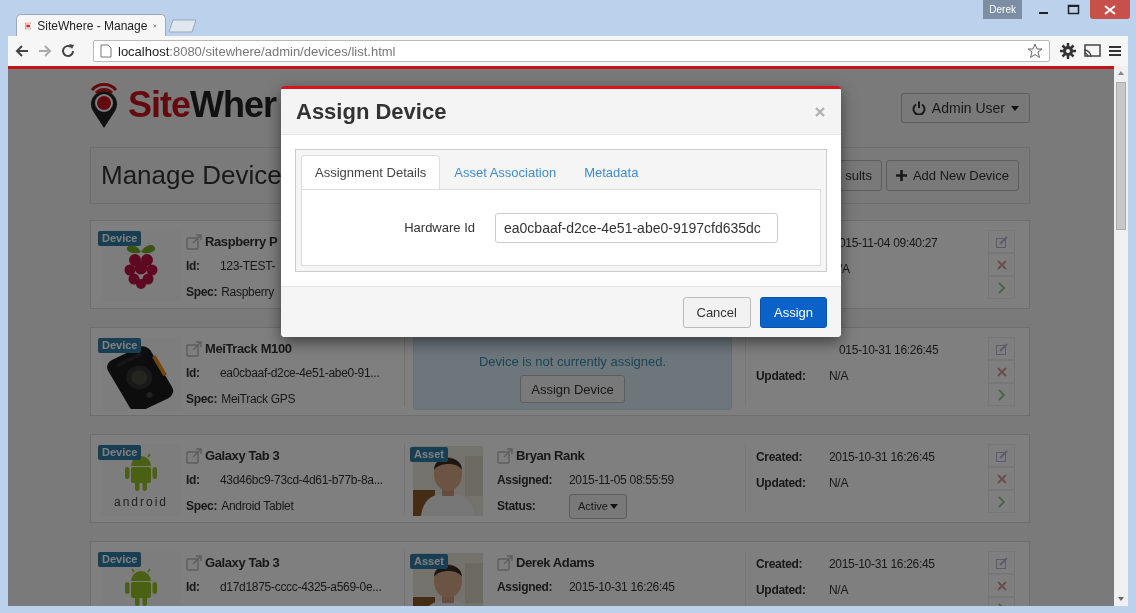  Describe the element at coordinates (621, 480) in the screenshot. I see `field-value: 2015-11-05 08:55:59` at that location.